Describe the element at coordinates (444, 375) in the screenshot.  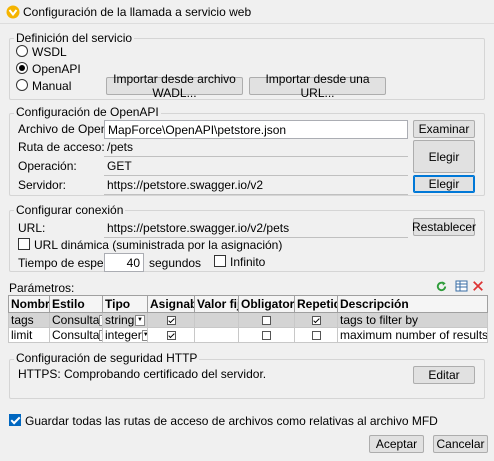
I see `edit-security-button: Editar` at that location.